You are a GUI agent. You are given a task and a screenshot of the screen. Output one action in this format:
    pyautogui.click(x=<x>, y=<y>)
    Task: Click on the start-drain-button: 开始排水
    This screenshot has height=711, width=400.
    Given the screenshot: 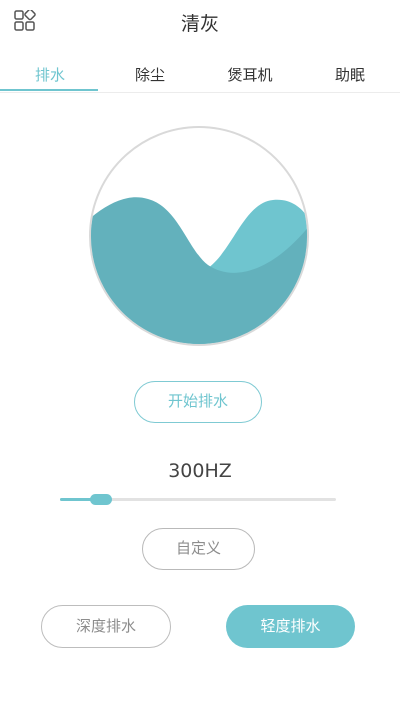 What is the action you would take?
    pyautogui.click(x=198, y=402)
    